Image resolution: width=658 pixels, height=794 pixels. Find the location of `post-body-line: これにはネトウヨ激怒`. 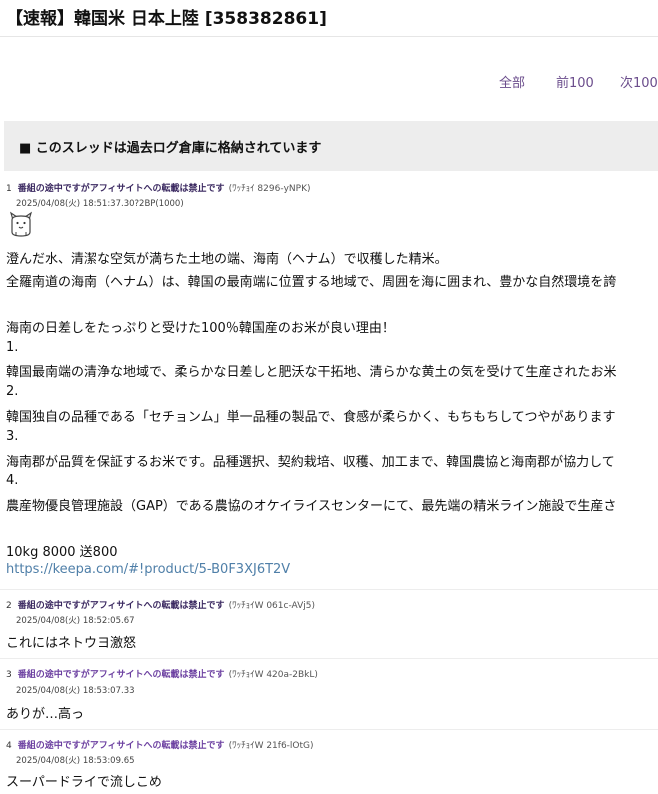

post-body-line: これにはネトウヨ激怒 is located at coordinates (71, 643).